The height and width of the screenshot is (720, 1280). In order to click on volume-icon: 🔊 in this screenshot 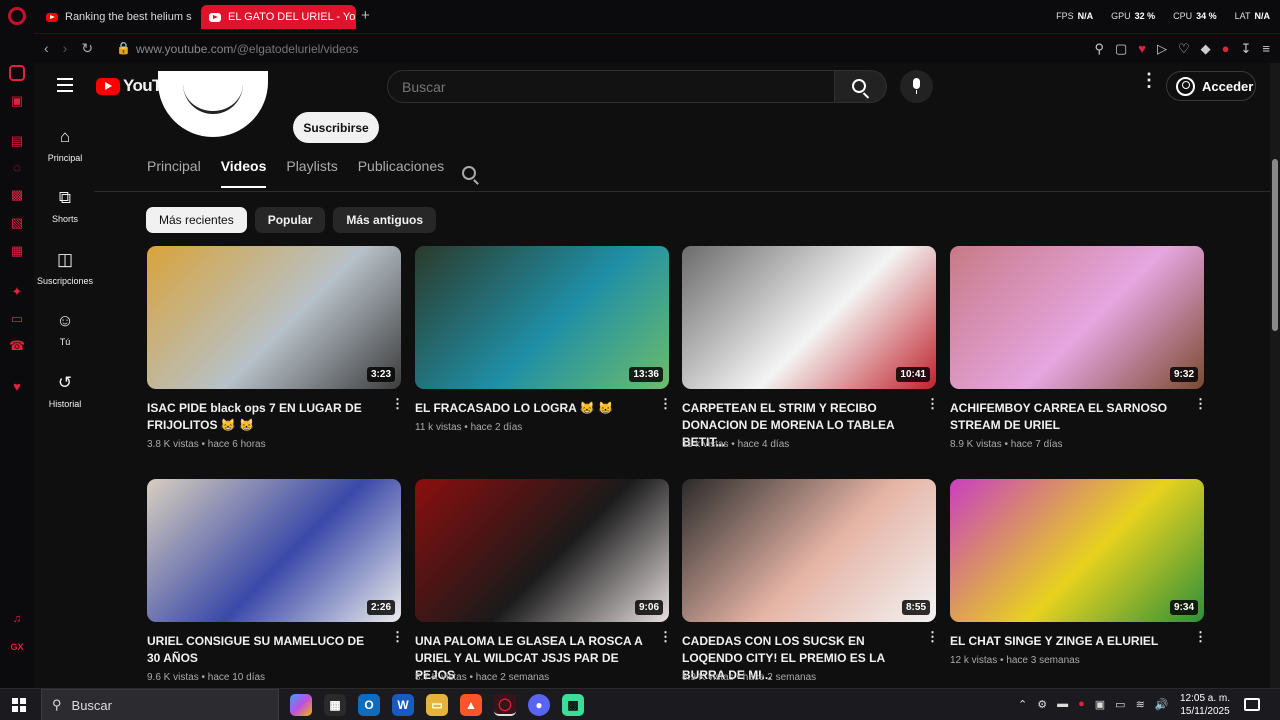, I will do `click(1162, 704)`.